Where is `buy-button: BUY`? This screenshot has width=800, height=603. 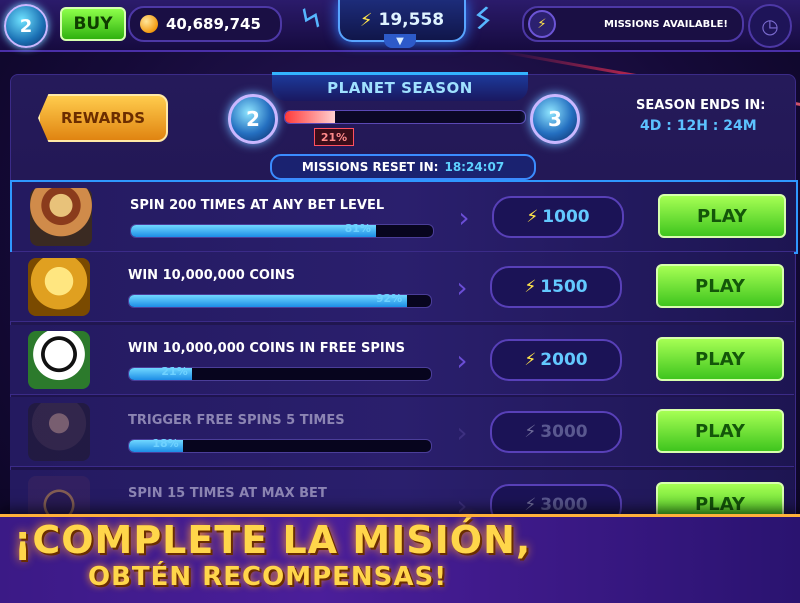
buy-button: BUY is located at coordinates (93, 24).